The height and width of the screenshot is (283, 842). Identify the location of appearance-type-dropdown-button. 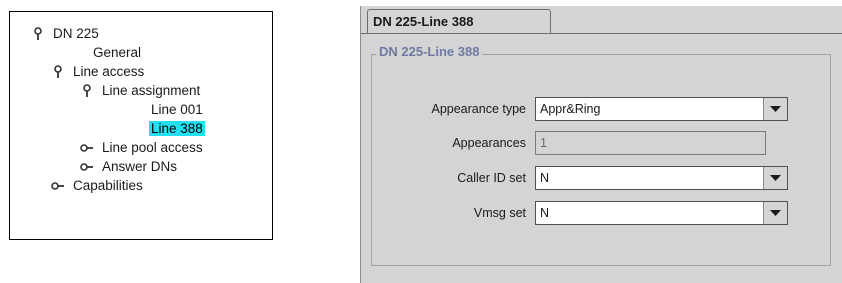
(775, 109).